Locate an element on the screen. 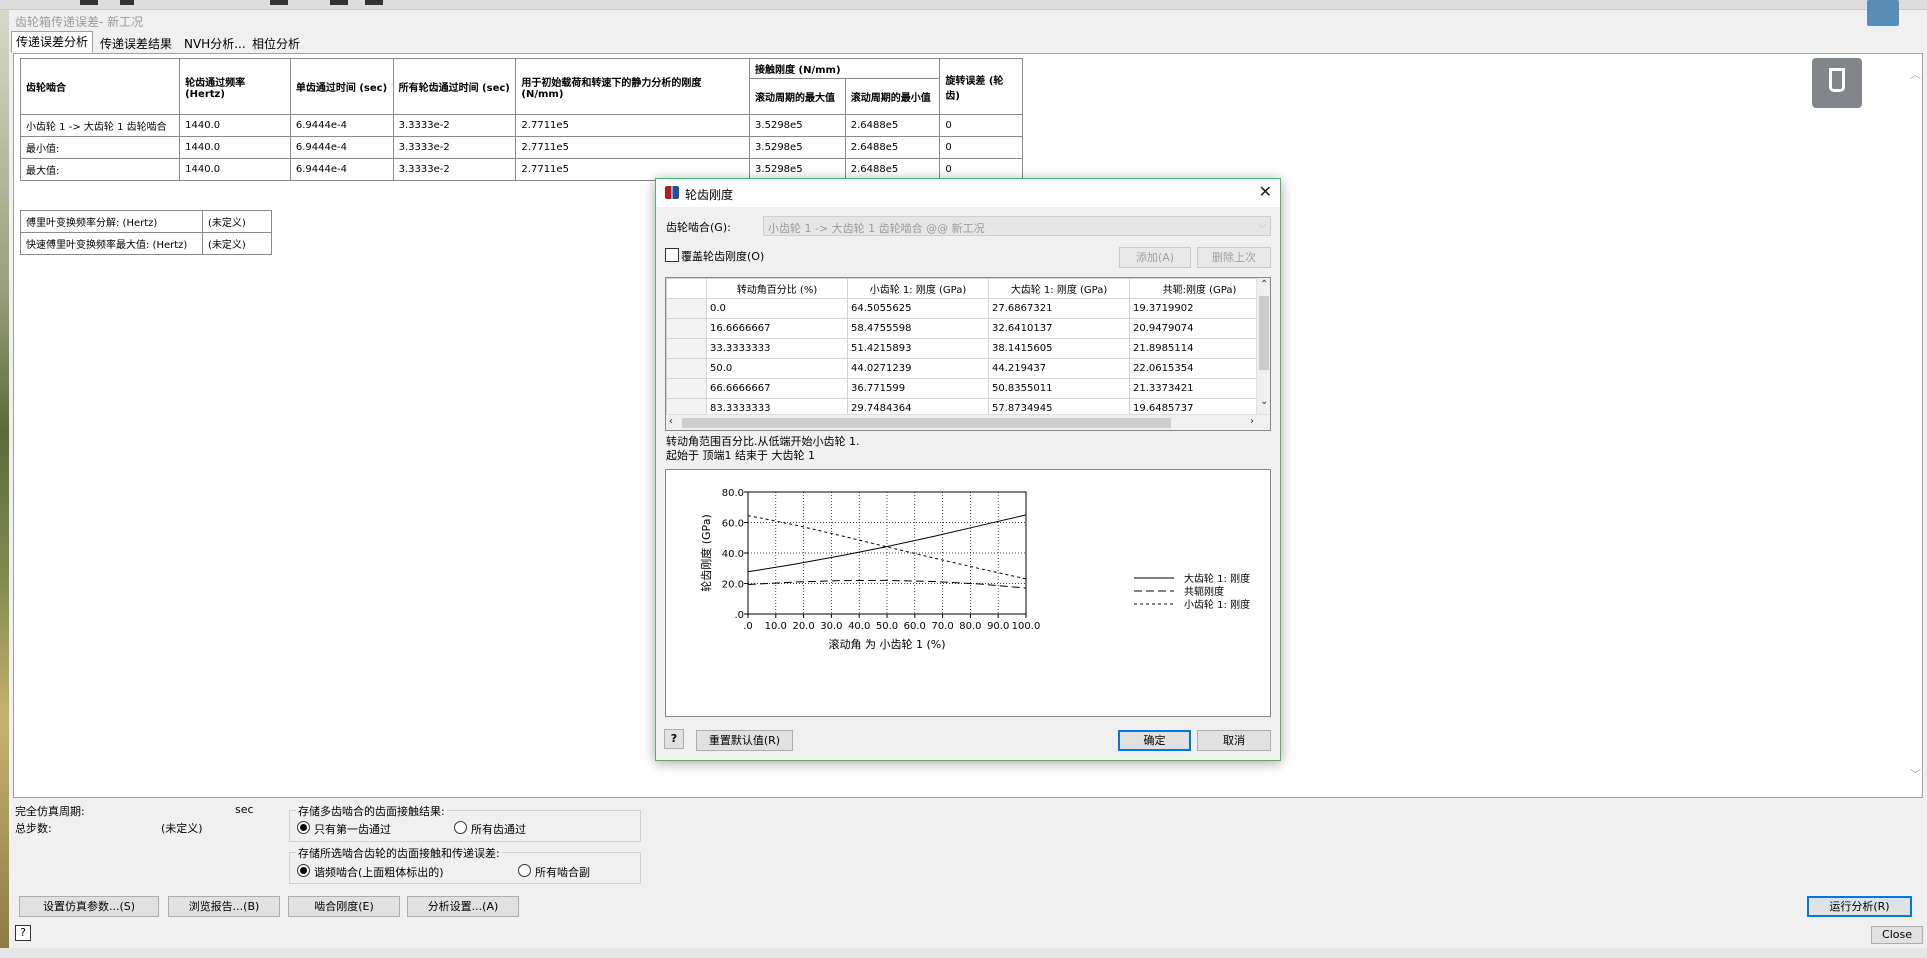  series-line is located at coordinates (887, 584).